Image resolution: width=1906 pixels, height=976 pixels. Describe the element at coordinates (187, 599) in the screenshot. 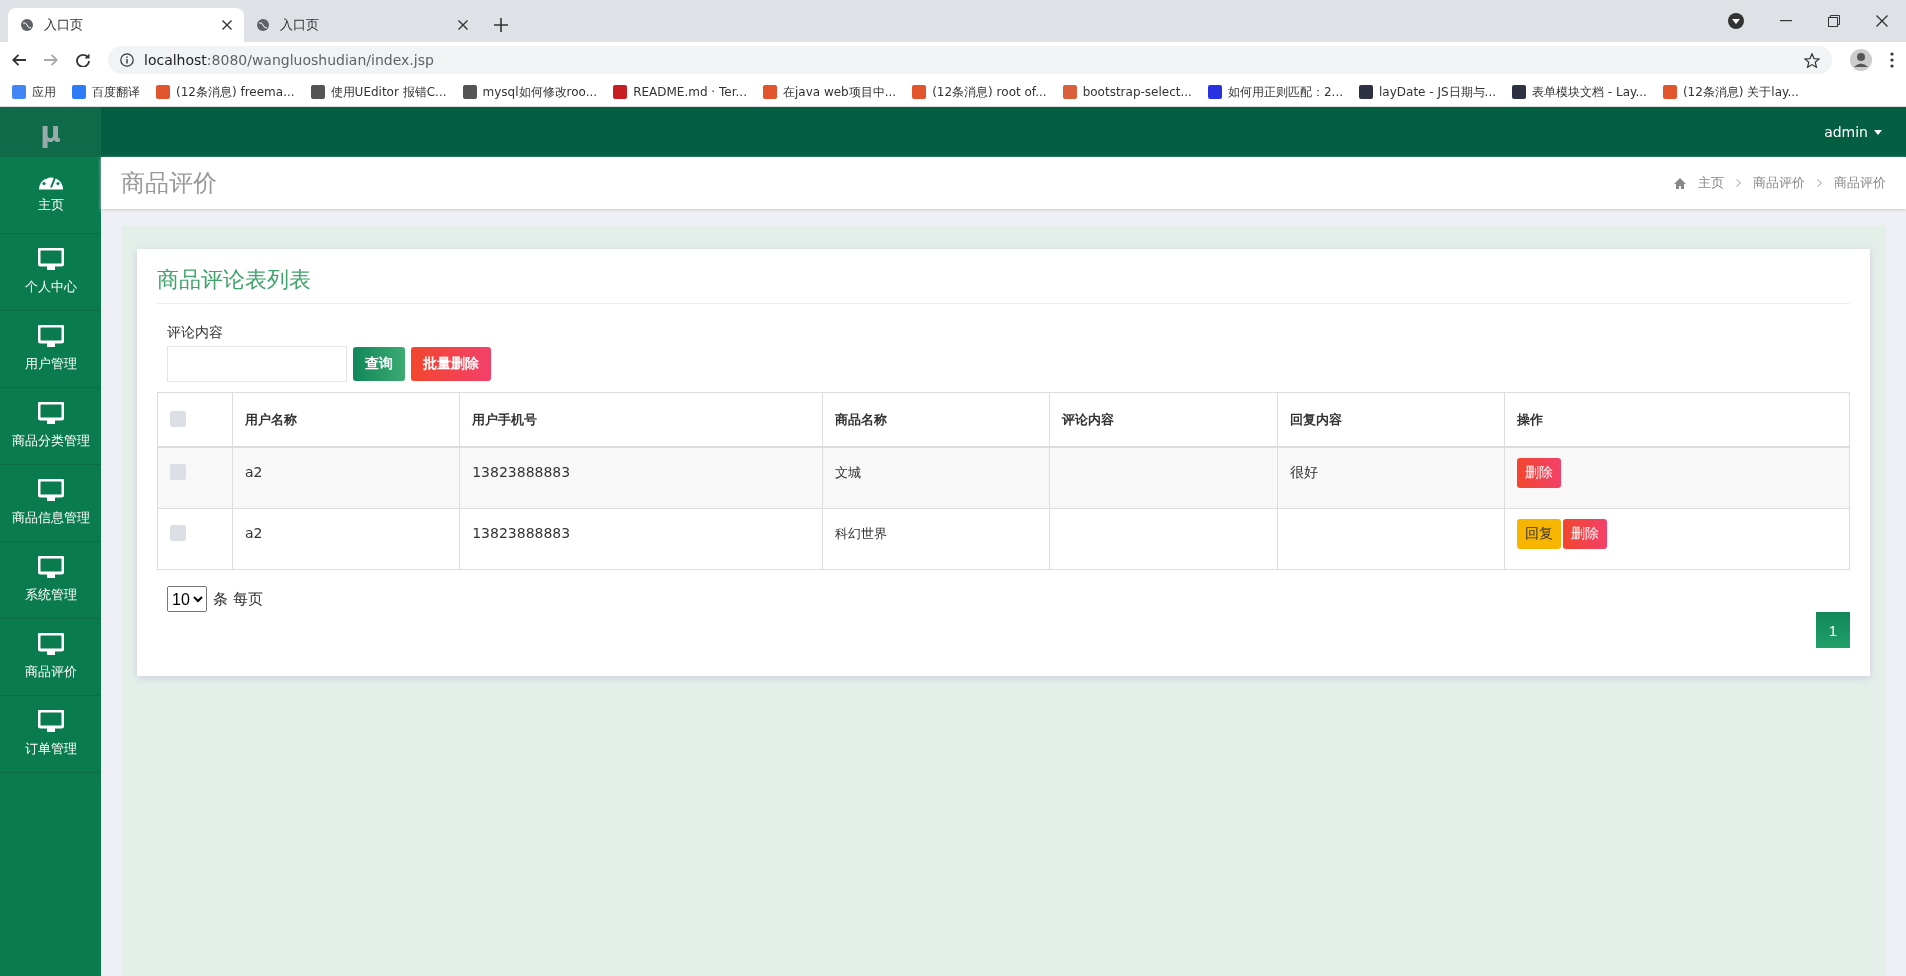

I see `page-size-select: 10` at that location.